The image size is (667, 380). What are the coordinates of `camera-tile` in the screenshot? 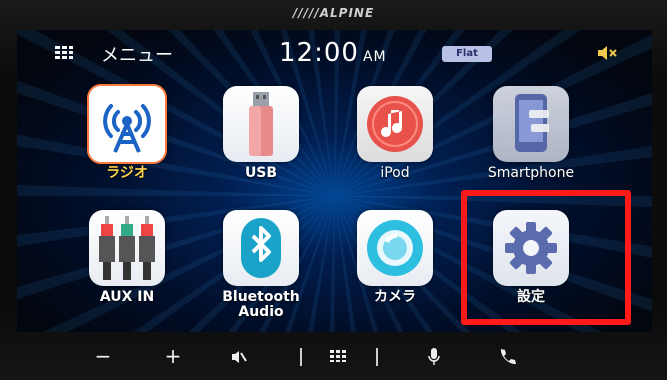 It's located at (395, 248).